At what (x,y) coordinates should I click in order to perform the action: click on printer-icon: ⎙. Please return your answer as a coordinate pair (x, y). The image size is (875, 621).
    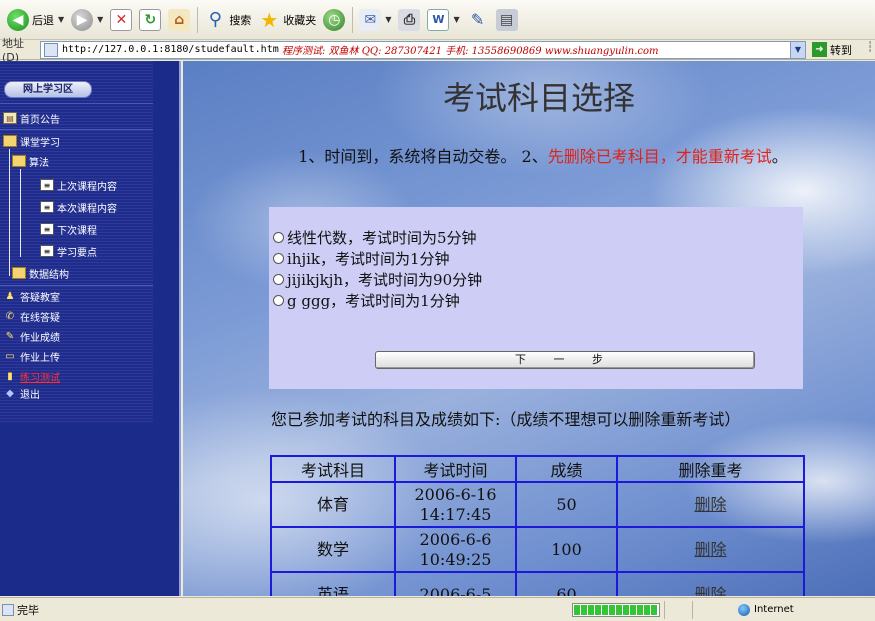
    Looking at the image, I should click on (409, 19).